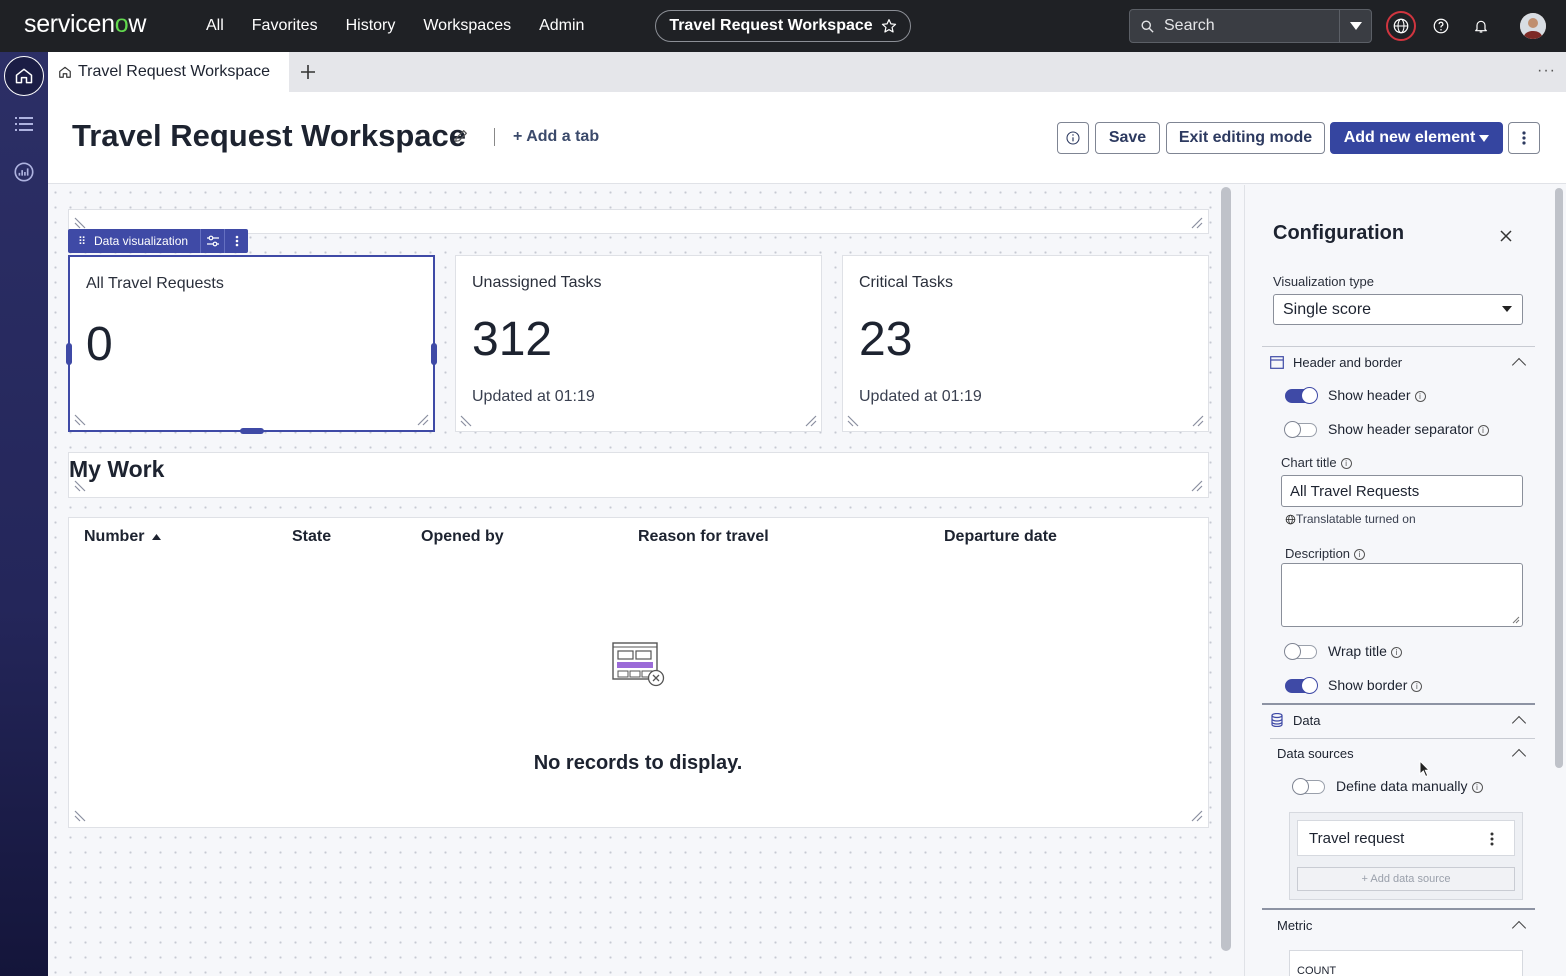  Describe the element at coordinates (1377, 395) in the screenshot. I see `show-header-row: Show header i` at that location.